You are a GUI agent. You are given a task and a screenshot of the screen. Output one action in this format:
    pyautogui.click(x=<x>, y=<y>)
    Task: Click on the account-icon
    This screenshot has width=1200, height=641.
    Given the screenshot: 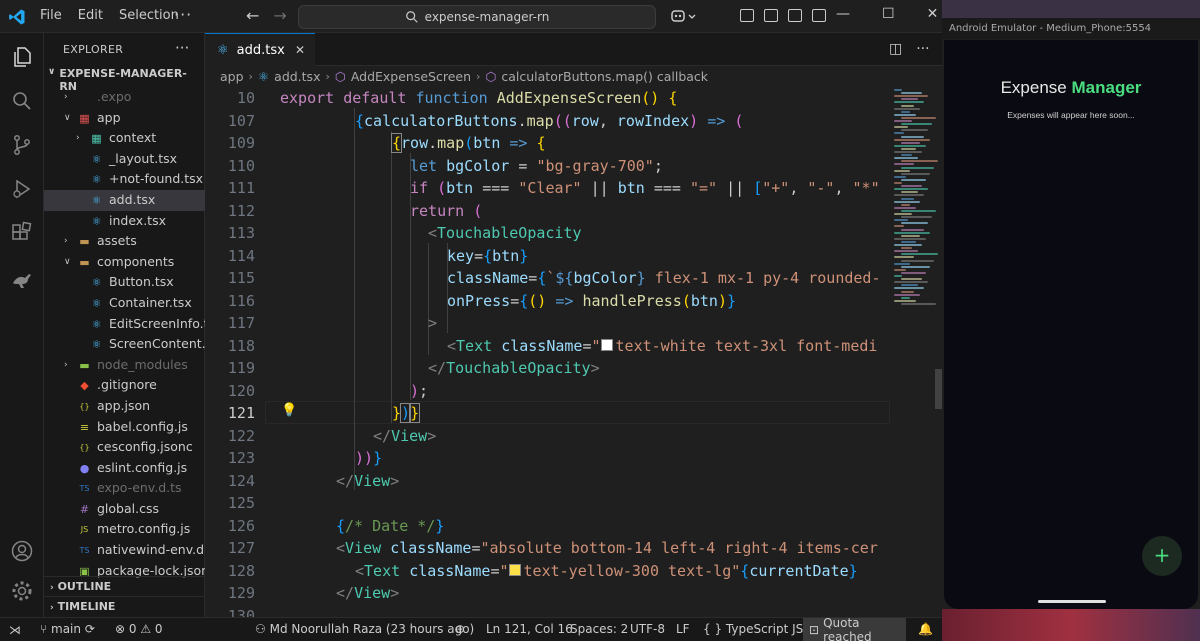 What is the action you would take?
    pyautogui.click(x=22, y=551)
    